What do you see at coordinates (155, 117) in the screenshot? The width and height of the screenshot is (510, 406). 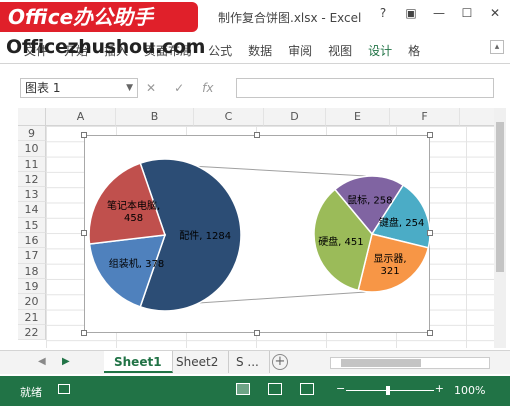 I see `column-header-b: B` at bounding box center [155, 117].